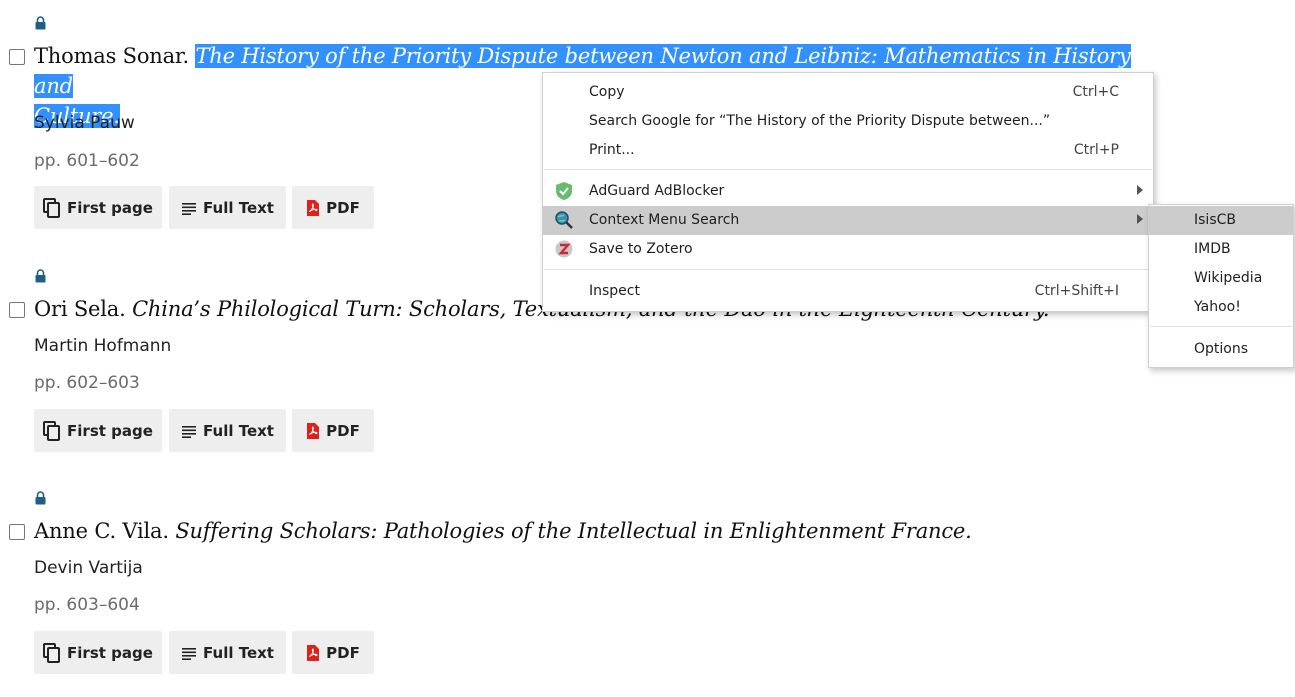 The image size is (1295, 697). What do you see at coordinates (87, 605) in the screenshot?
I see `page-range: pp. 603–604` at bounding box center [87, 605].